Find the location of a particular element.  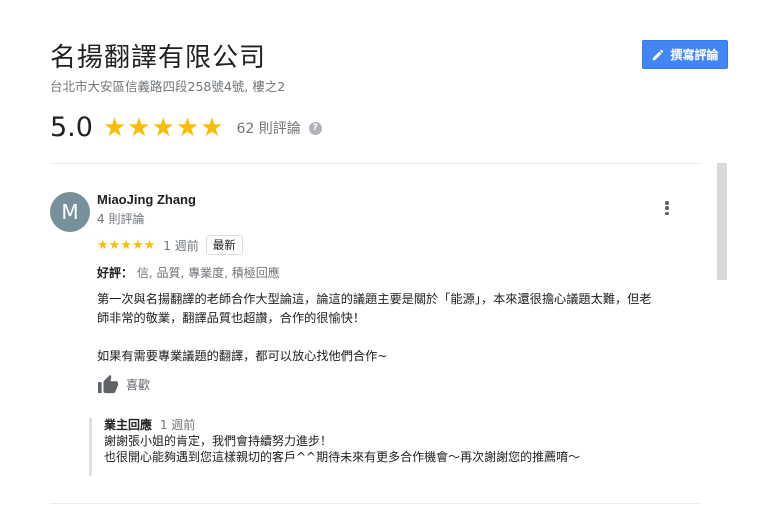

write-review-button: 撰寫評論 is located at coordinates (685, 54).